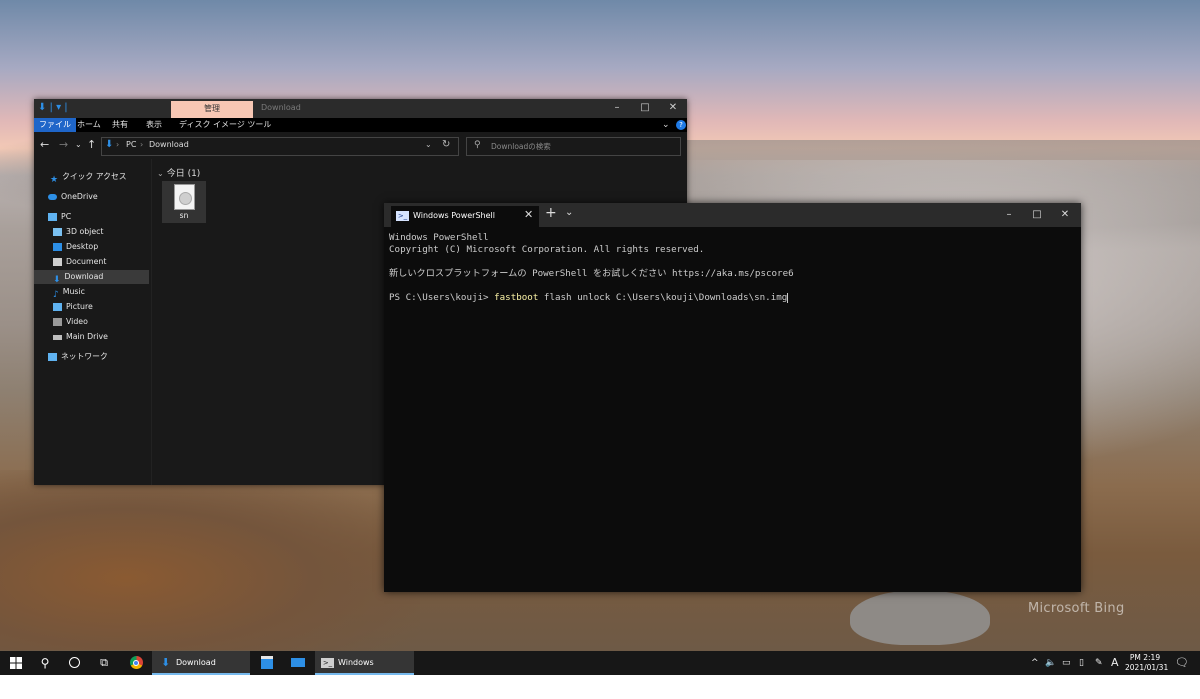 Image resolution: width=1200 pixels, height=699 pixels. Describe the element at coordinates (69, 292) in the screenshot. I see `sidebar-item-music: ♪ Music` at that location.